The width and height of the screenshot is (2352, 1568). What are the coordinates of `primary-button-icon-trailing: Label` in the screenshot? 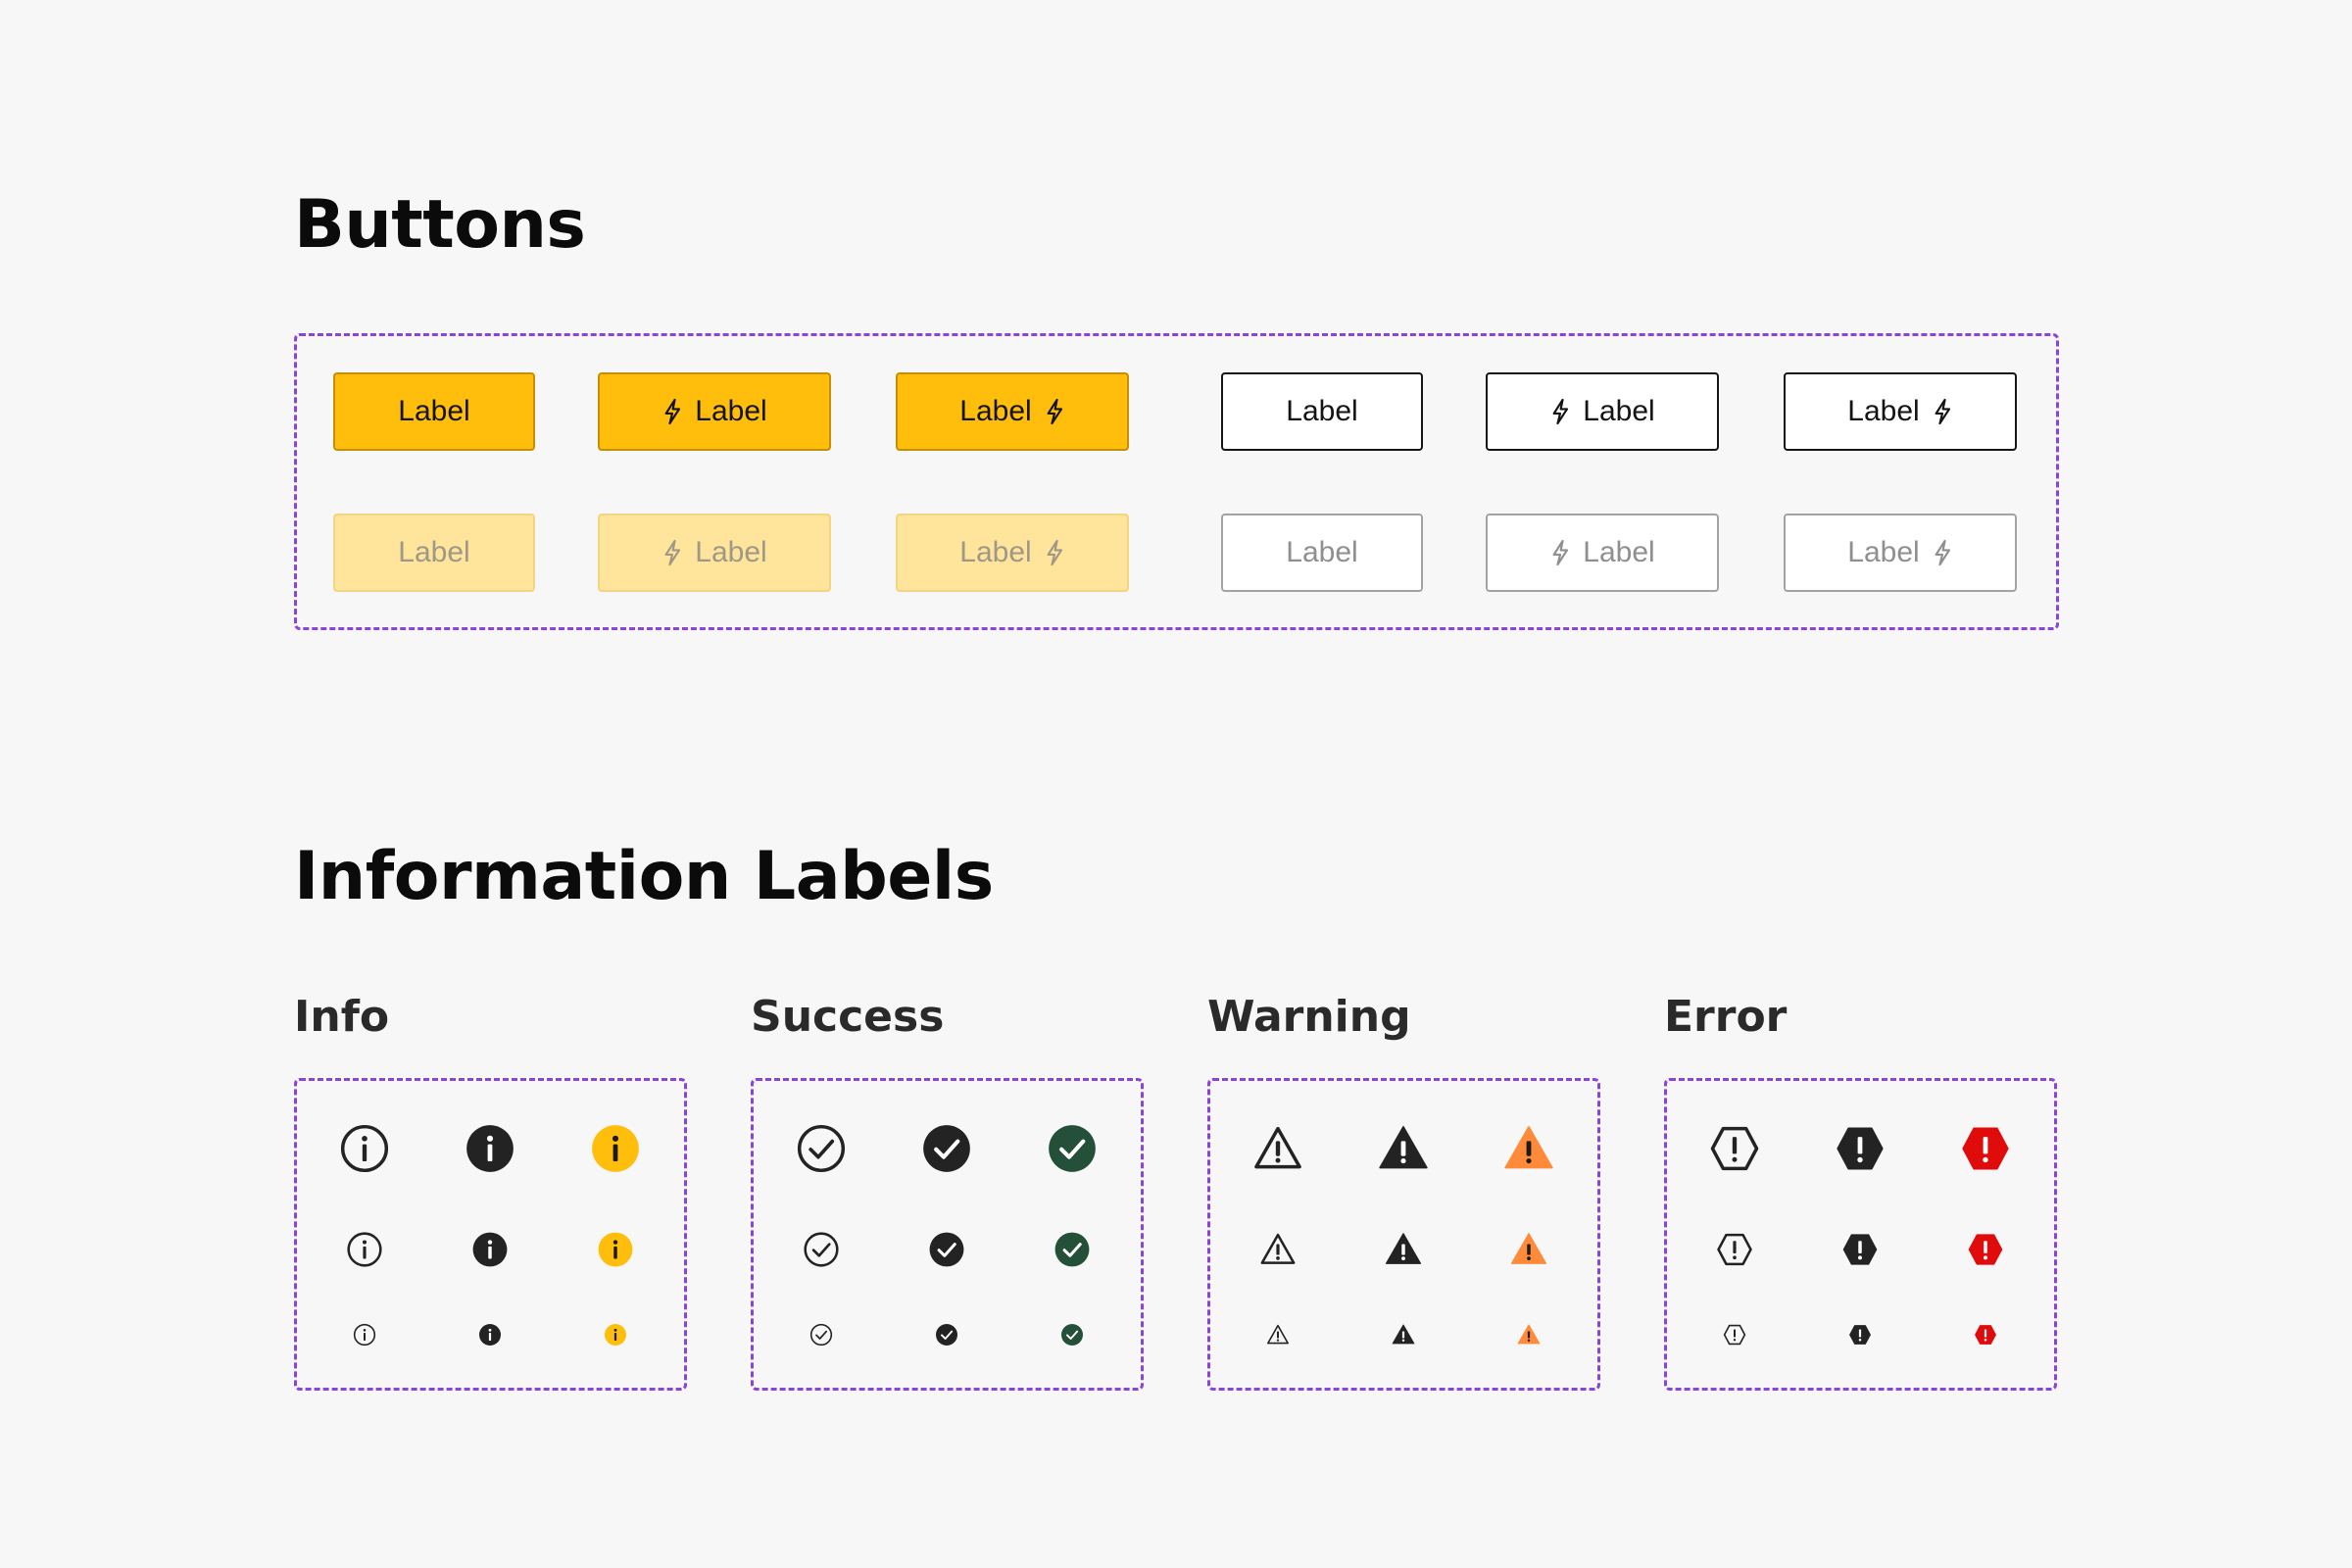 It's located at (1012, 411).